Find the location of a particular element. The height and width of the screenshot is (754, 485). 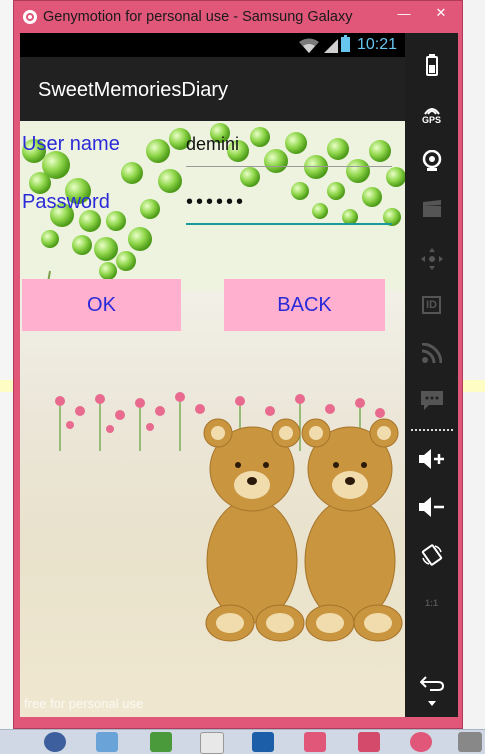

gps-label: GPS is located at coordinates (431, 119).